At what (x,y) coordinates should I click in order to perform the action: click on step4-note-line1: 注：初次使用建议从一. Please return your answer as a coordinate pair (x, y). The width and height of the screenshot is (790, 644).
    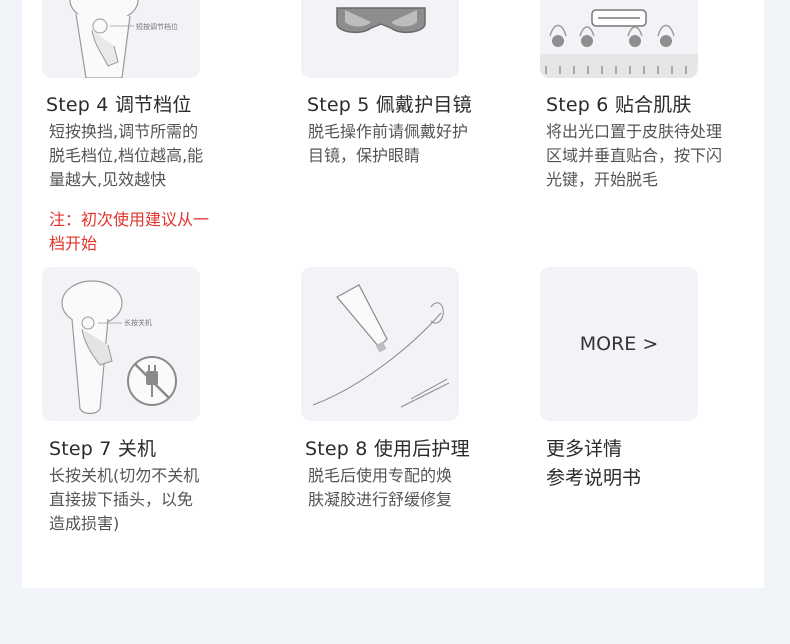
    Looking at the image, I should click on (129, 219).